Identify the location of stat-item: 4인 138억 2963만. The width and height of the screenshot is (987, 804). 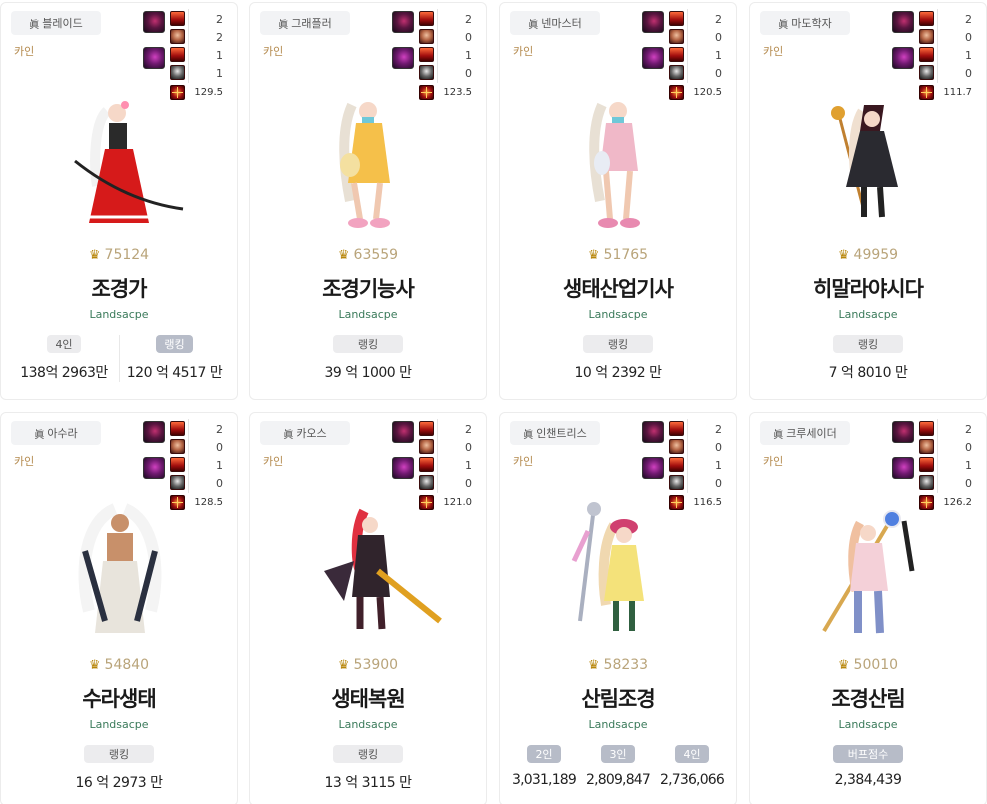
(64, 358).